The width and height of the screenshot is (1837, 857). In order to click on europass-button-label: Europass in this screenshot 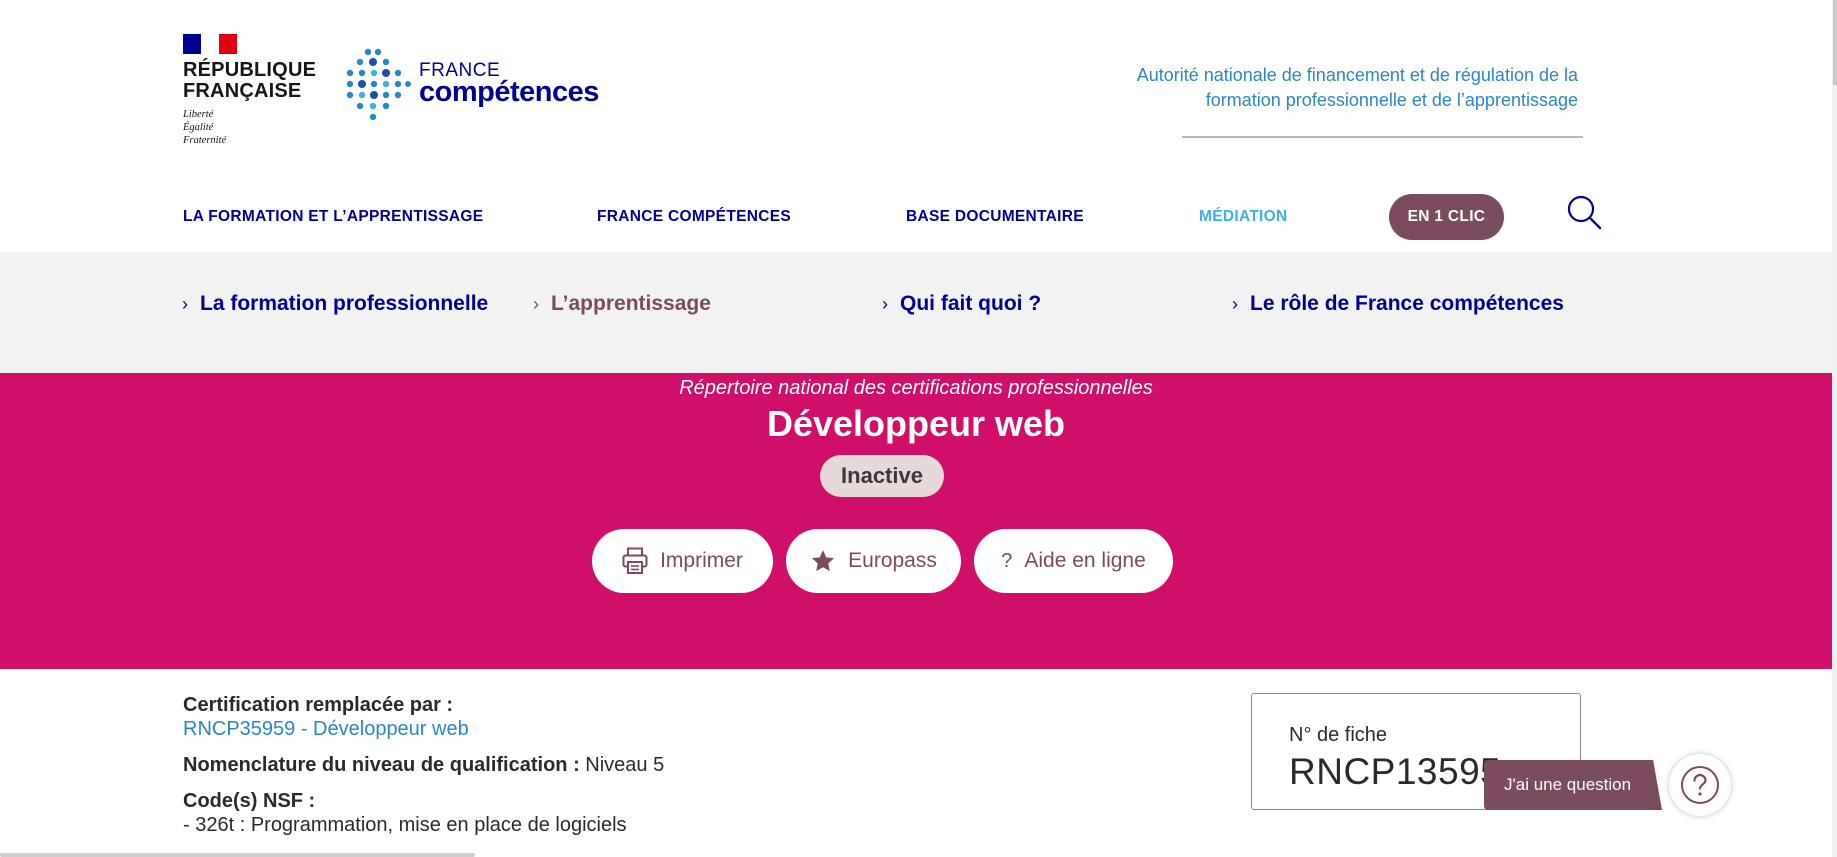, I will do `click(892, 560)`.